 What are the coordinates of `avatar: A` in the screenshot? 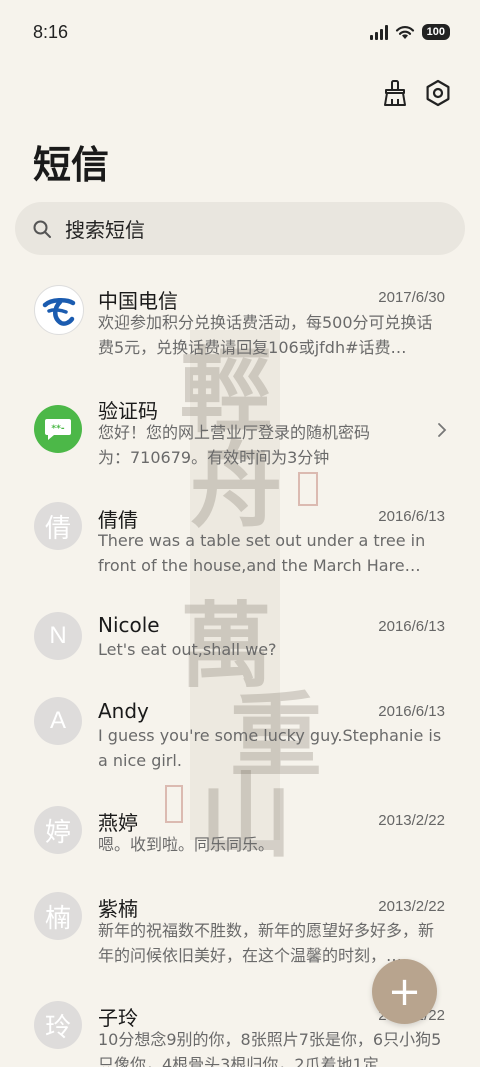 It's located at (58, 721).